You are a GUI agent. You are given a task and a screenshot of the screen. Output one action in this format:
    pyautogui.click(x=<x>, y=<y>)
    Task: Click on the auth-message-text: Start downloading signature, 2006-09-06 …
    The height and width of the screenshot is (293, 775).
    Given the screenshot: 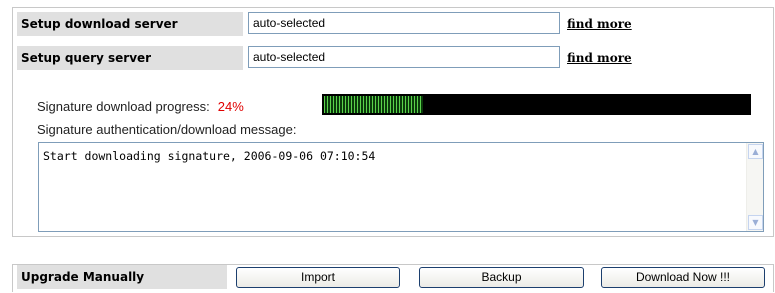 What is the action you would take?
    pyautogui.click(x=209, y=156)
    